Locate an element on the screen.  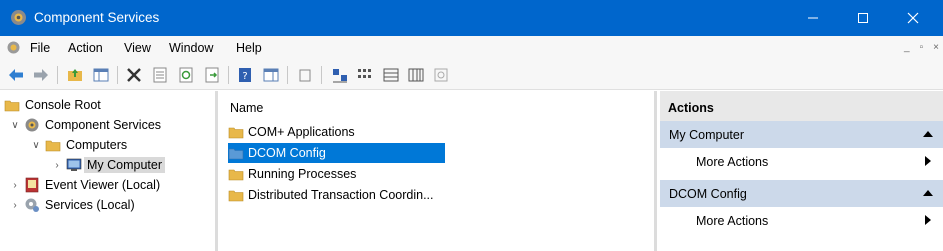
menu-bar: File Action View Window Help _ ▫ × is located at coordinates (471, 48).